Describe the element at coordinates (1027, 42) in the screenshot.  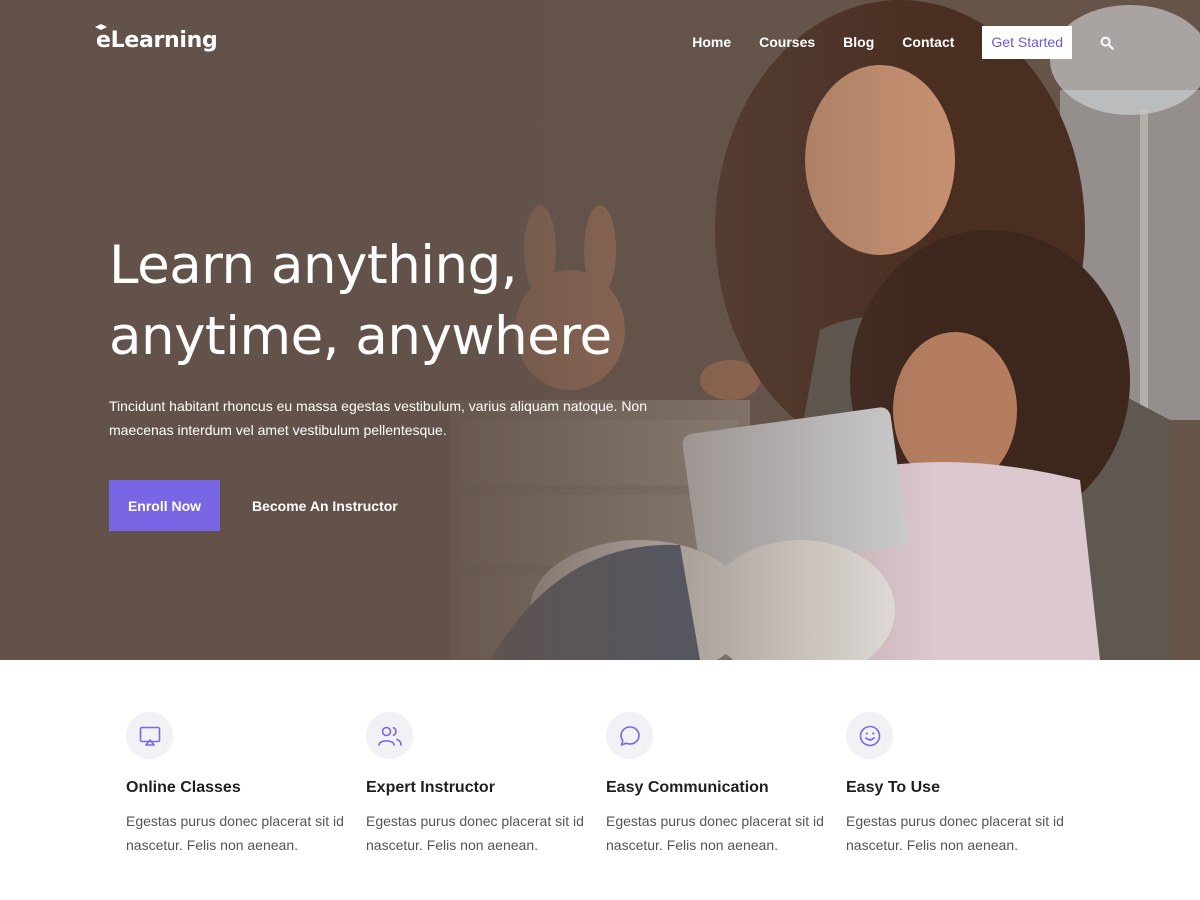
I see `get-started-button: Get Started` at that location.